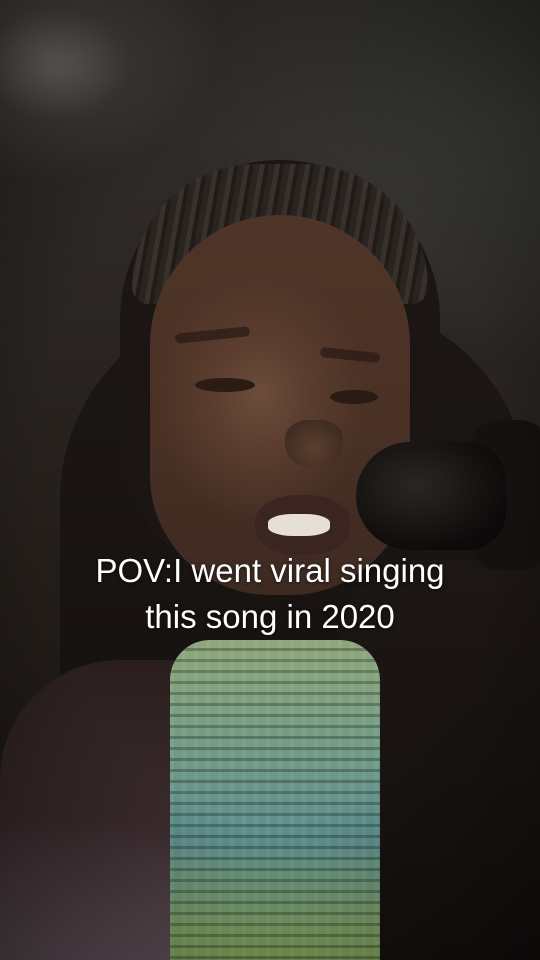 Image resolution: width=540 pixels, height=960 pixels. I want to click on caption-line-1: POV:I went viral singing, so click(270, 570).